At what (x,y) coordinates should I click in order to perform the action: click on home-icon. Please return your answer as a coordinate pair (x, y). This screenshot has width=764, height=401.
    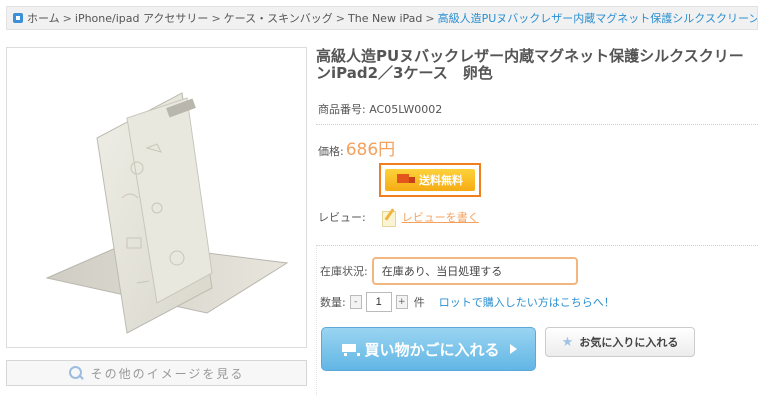
    Looking at the image, I should click on (18, 18).